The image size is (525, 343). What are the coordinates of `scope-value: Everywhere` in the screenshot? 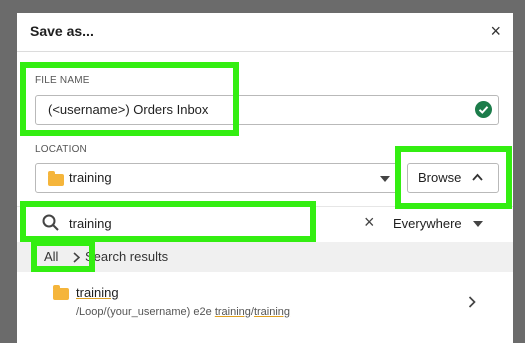 It's located at (427, 223).